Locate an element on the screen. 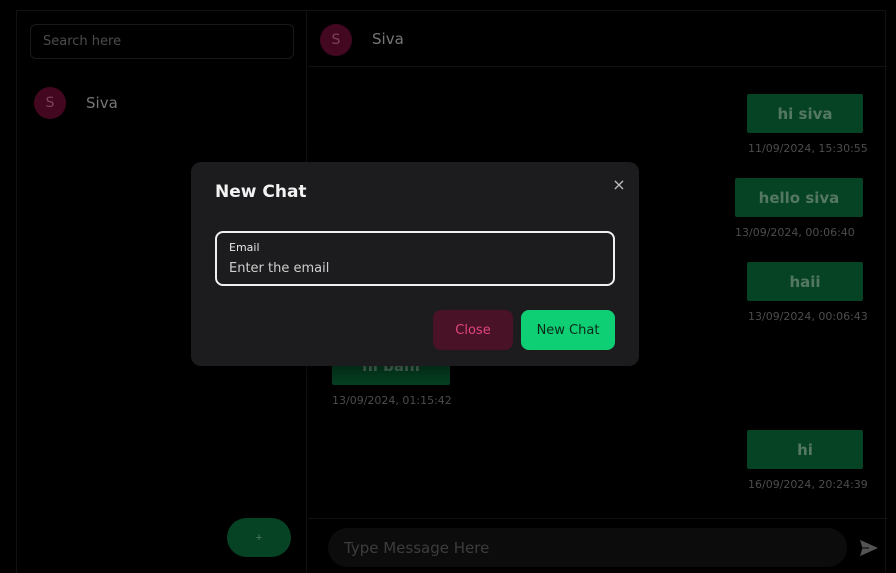 The width and height of the screenshot is (896, 573). email-input is located at coordinates (414, 268).